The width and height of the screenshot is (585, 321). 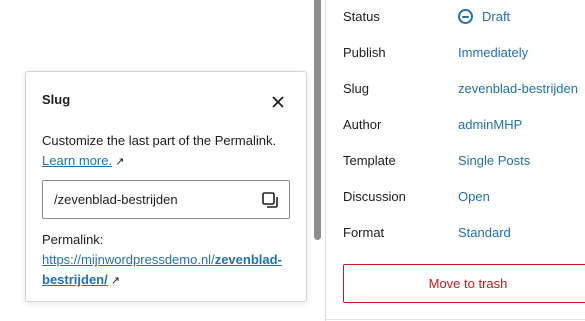 I want to click on format-row: Format Standard, so click(x=464, y=232).